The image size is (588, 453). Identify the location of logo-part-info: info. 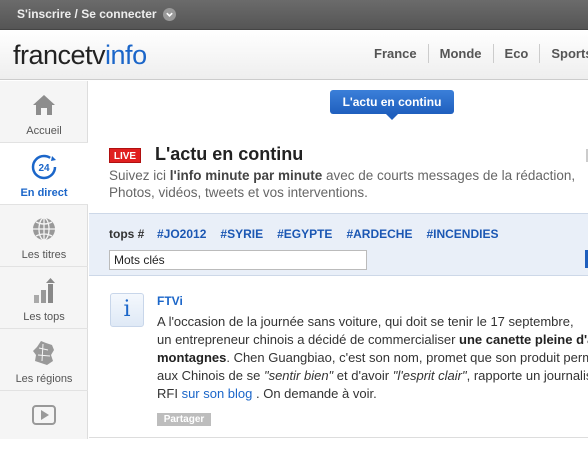
(126, 55).